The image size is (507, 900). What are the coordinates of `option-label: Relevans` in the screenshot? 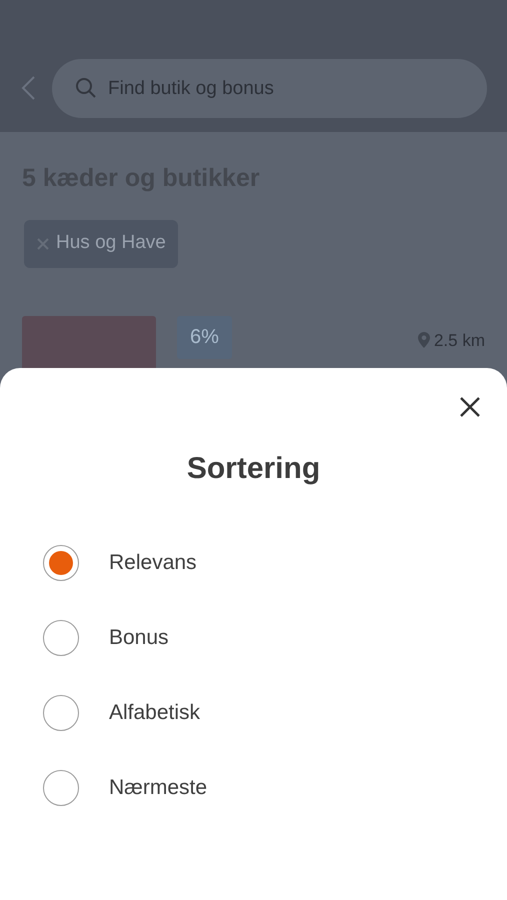 It's located at (153, 562).